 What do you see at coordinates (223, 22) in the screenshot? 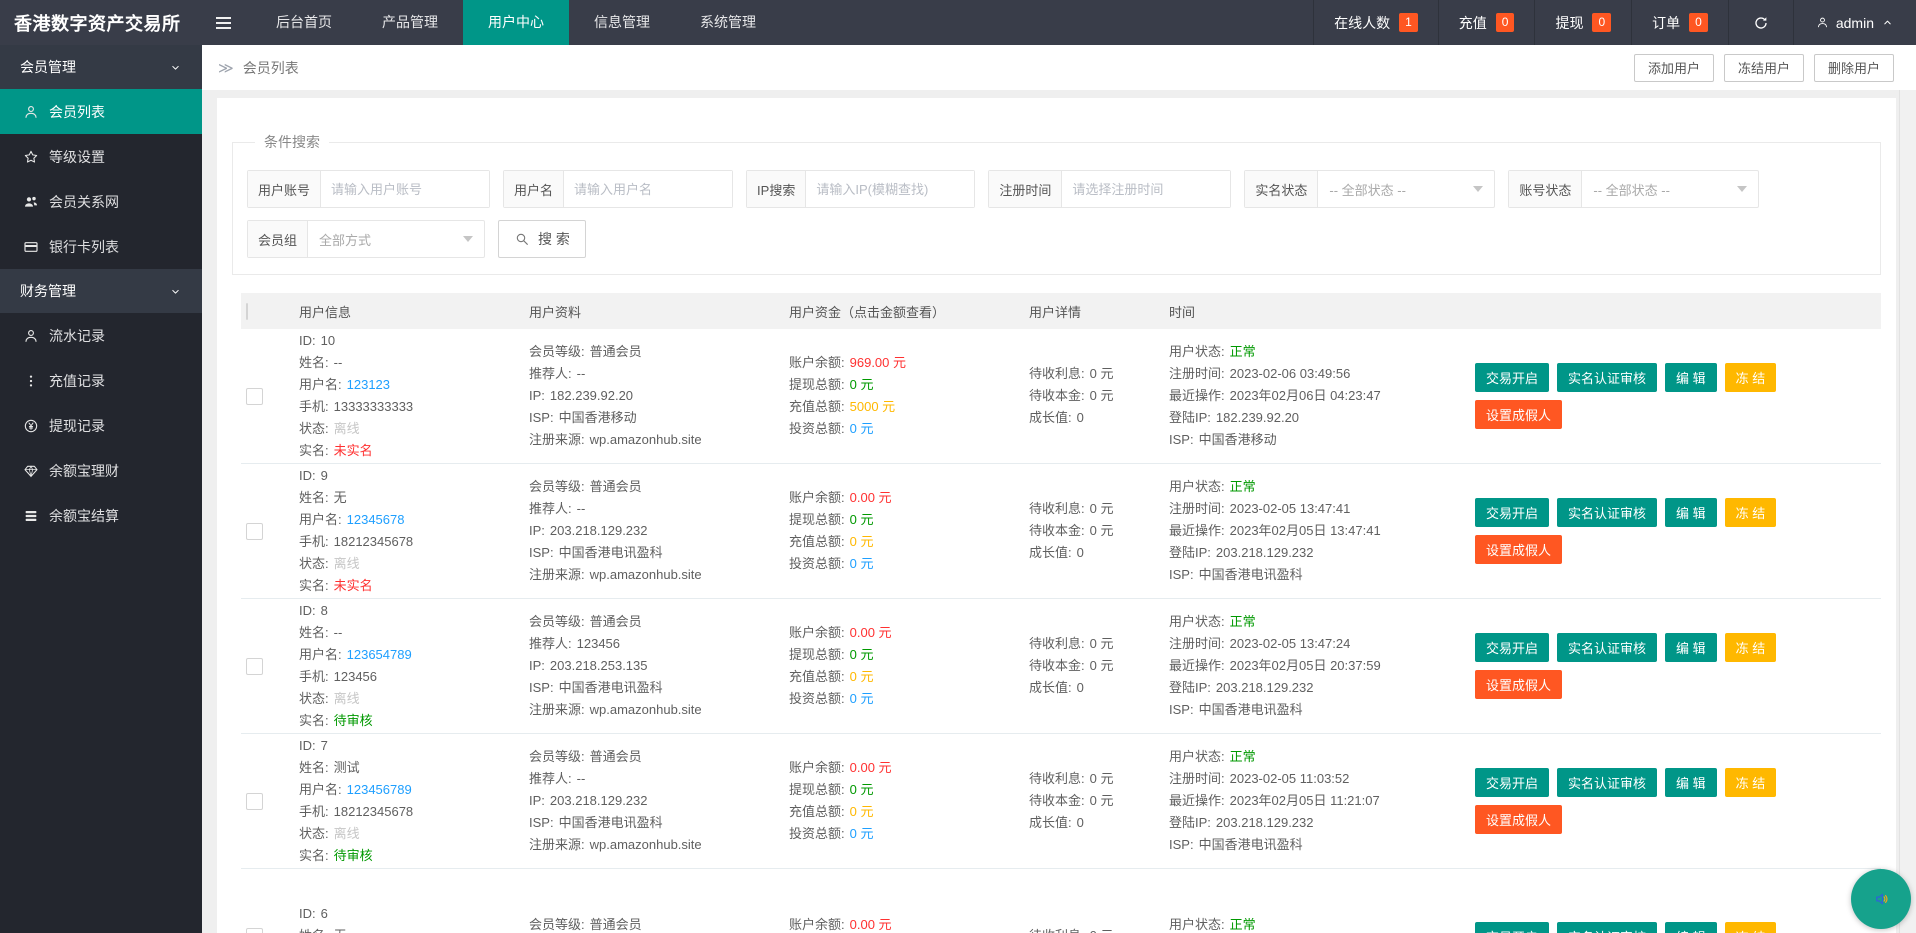
I see `hamburger-icon` at bounding box center [223, 22].